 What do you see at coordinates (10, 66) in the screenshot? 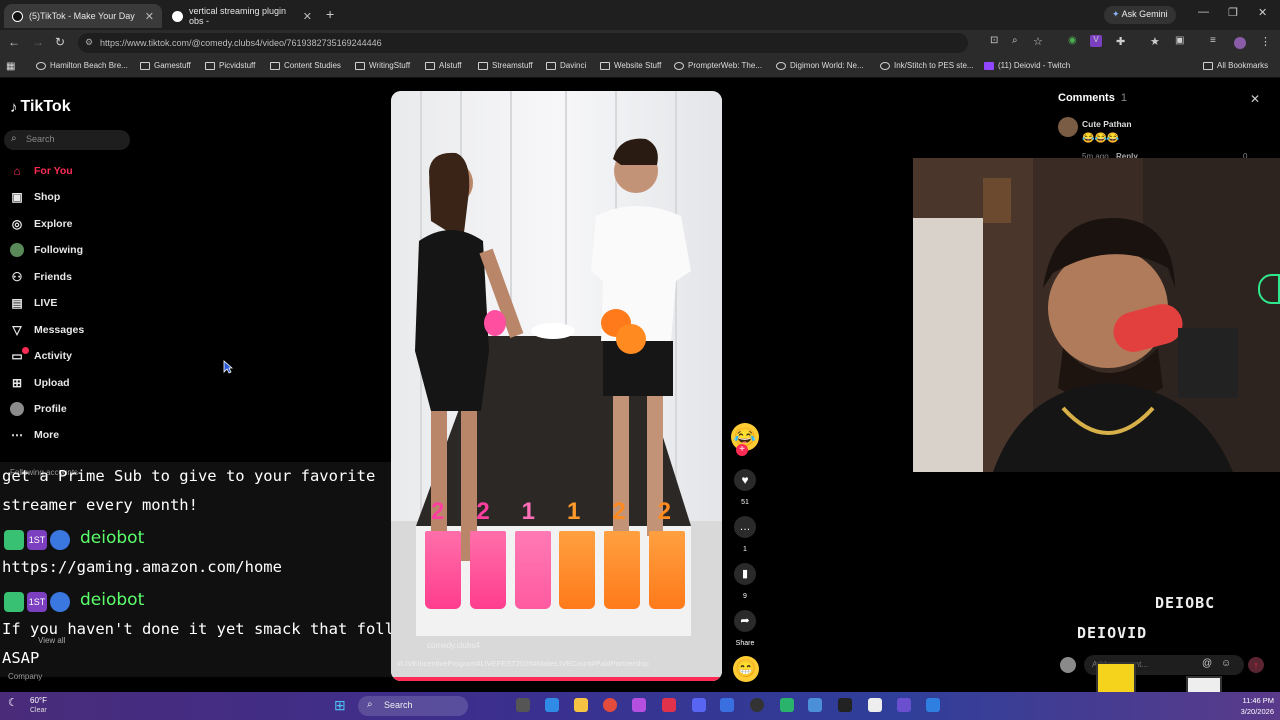
I see `apps-grid-icon: ▦` at bounding box center [10, 66].